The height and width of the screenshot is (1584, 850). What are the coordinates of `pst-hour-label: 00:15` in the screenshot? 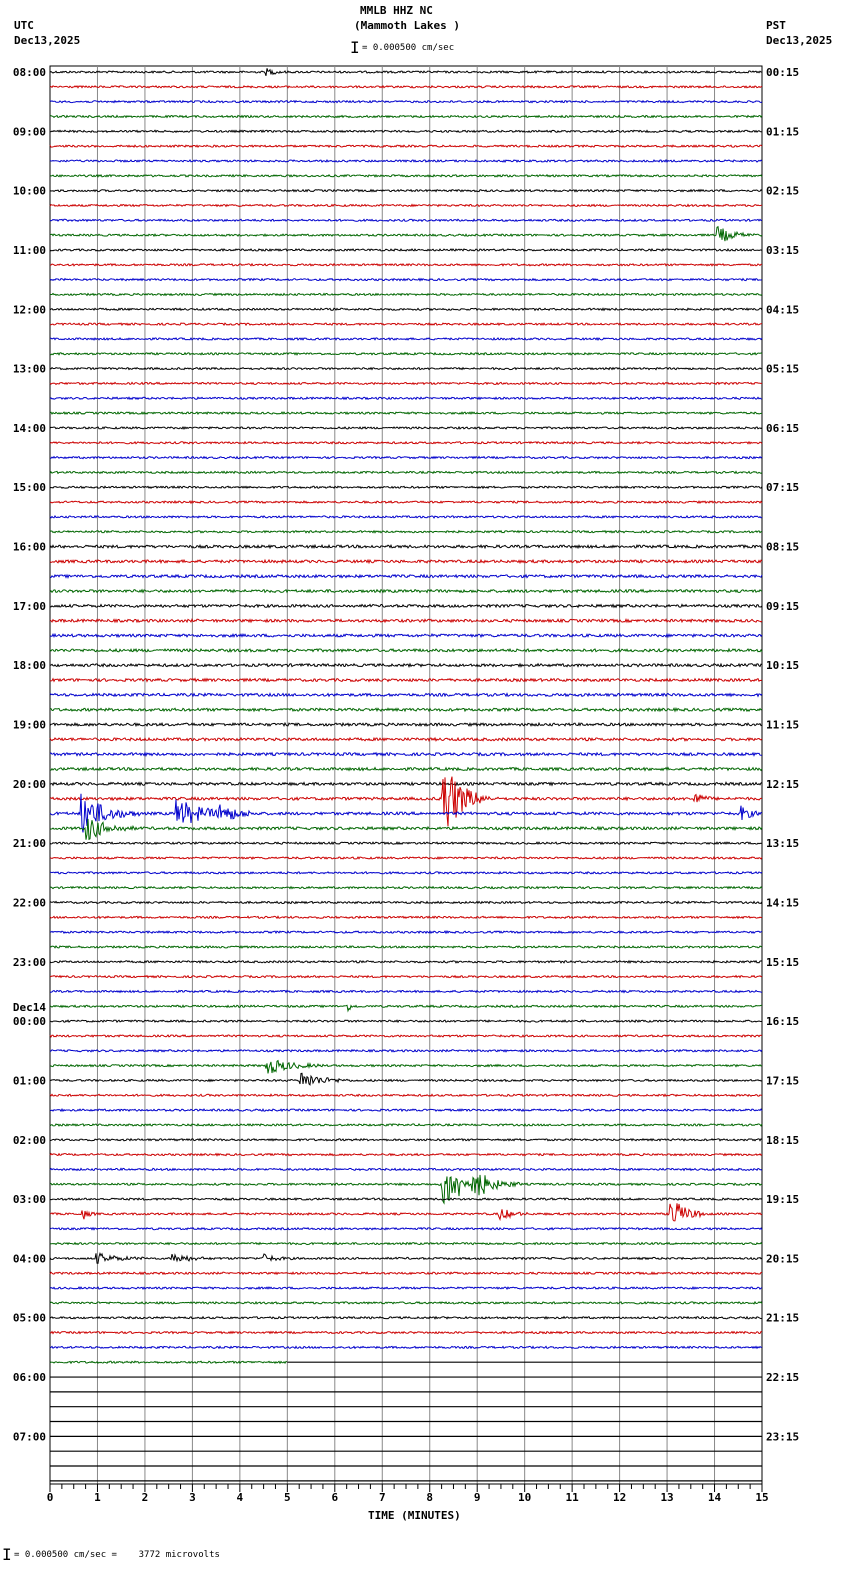 It's located at (782, 72).